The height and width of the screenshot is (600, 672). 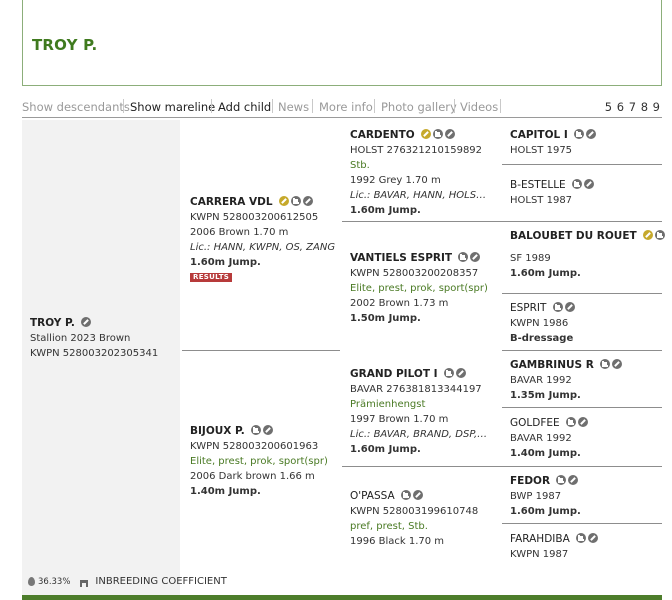 I want to click on inbreeding-percent: 36.33%, so click(x=54, y=581).